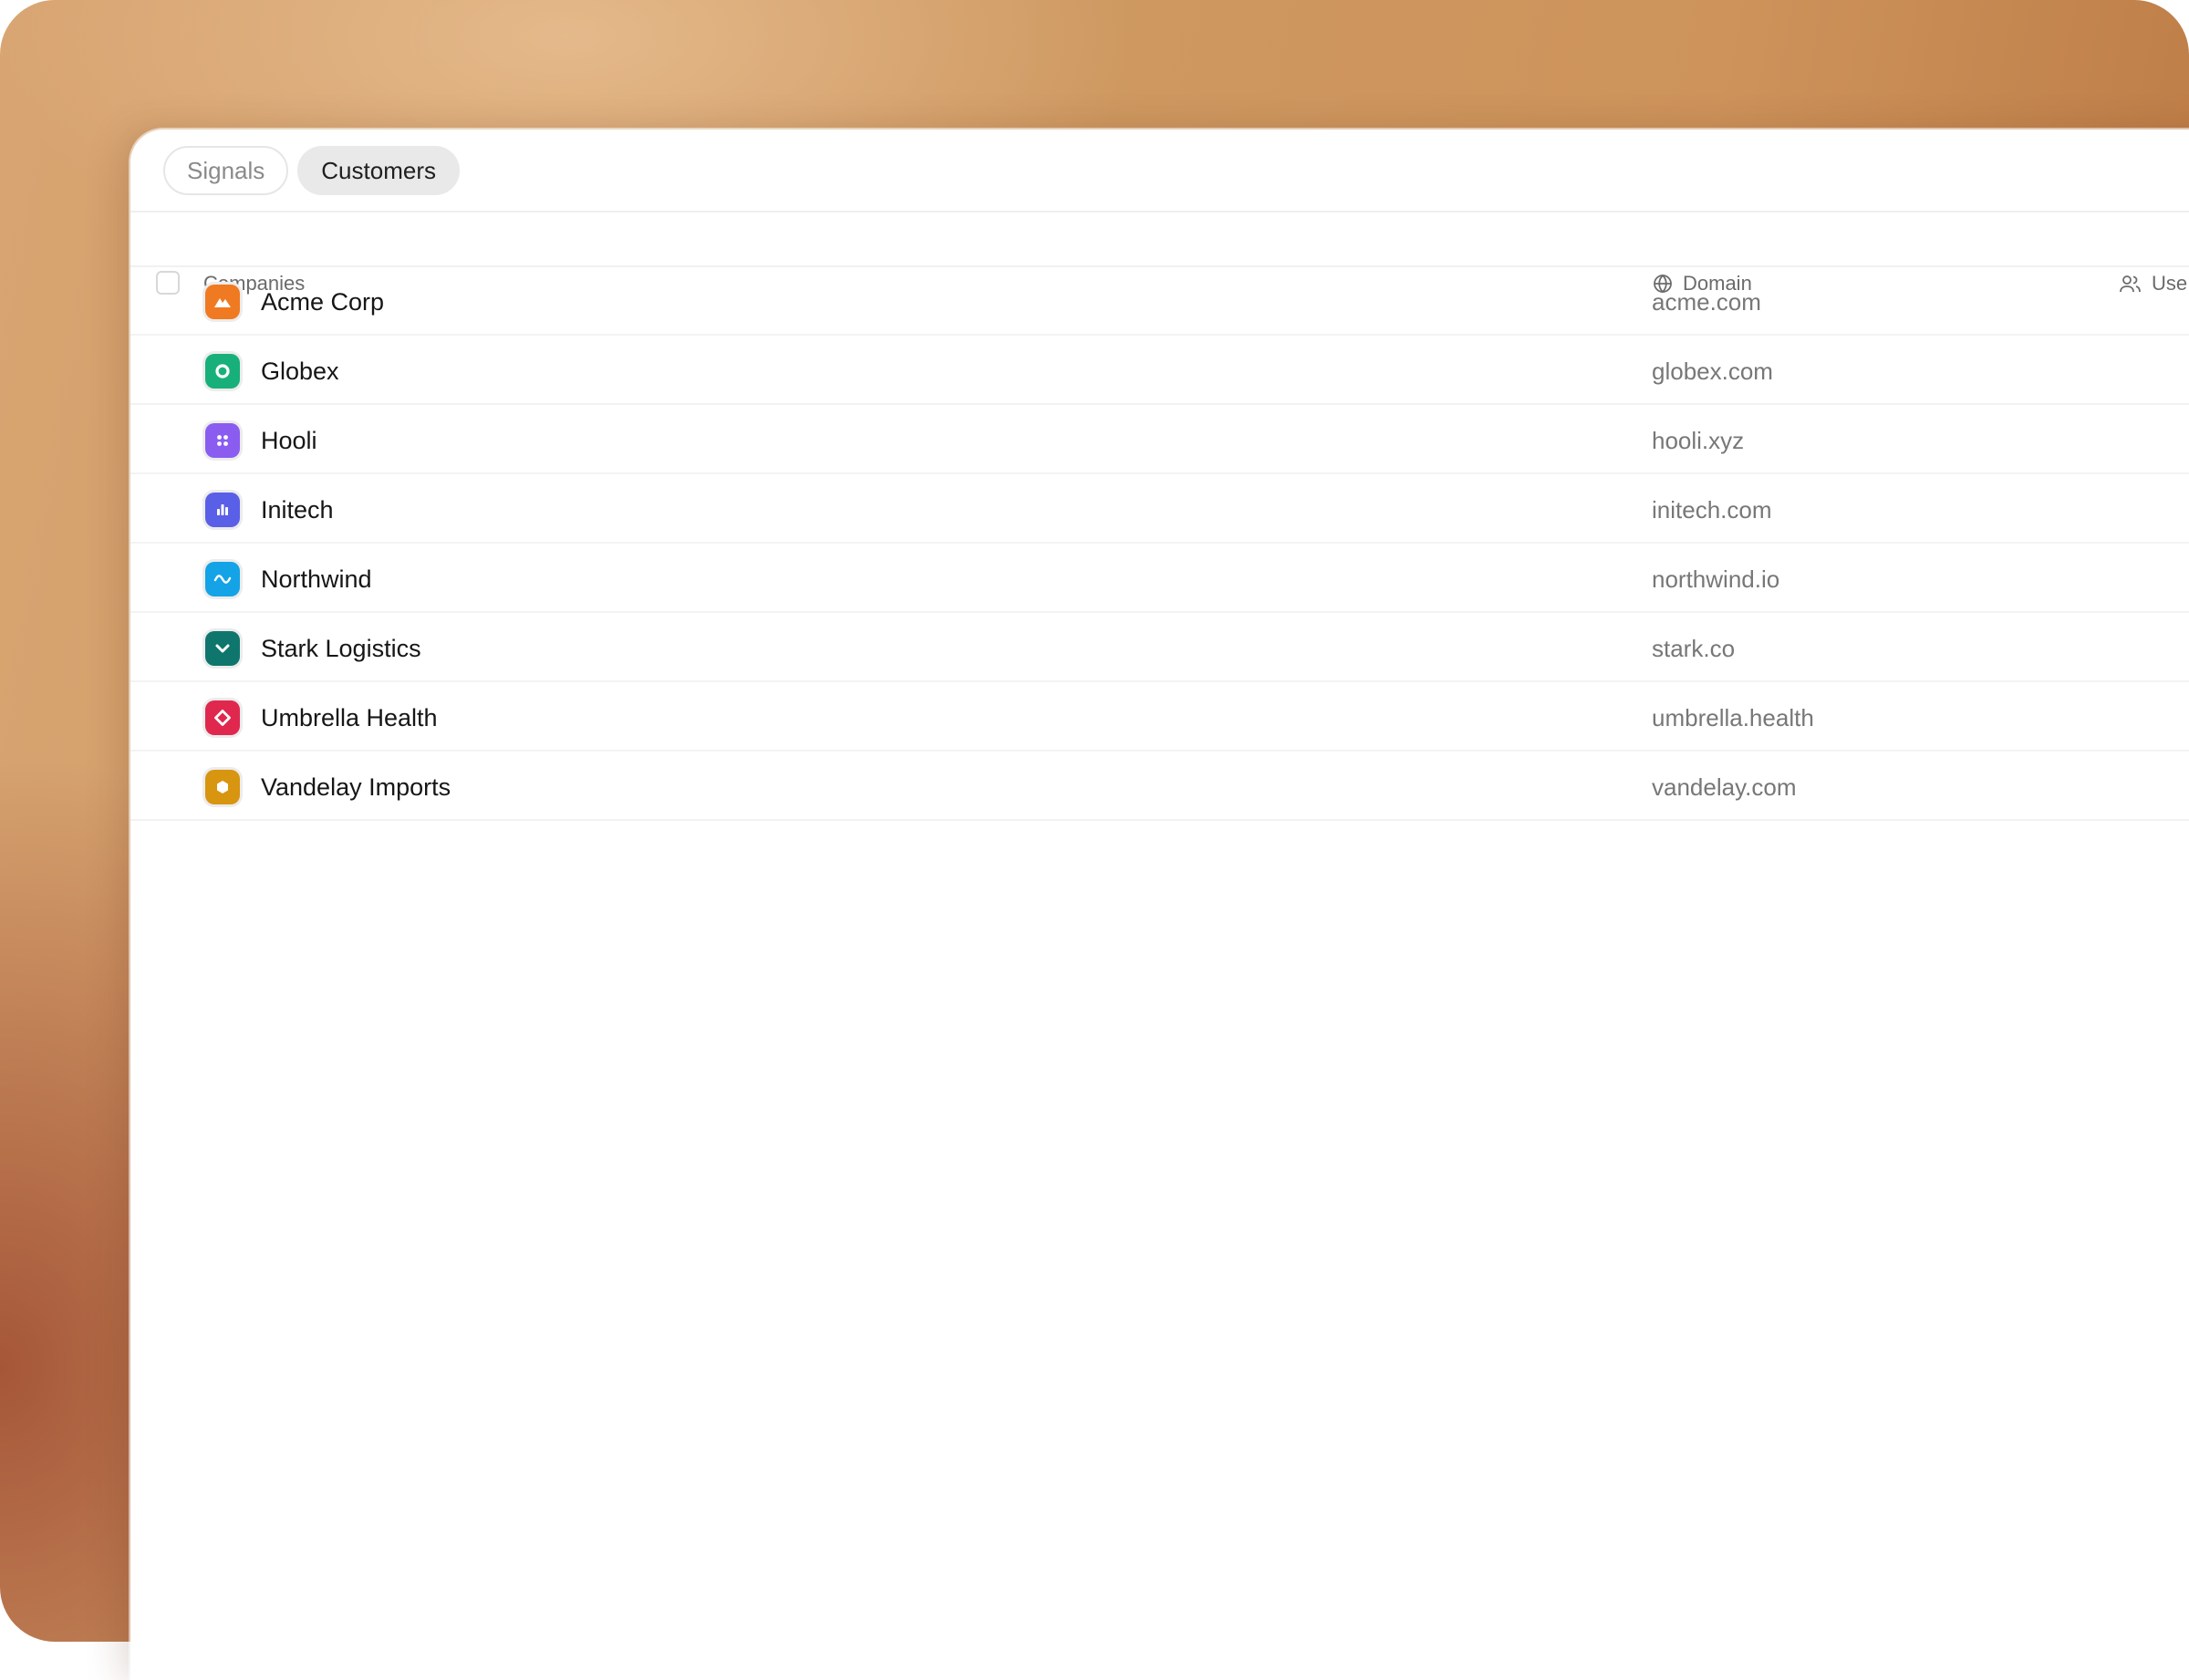 The height and width of the screenshot is (1680, 2189). I want to click on view-tabs: Signals Customers, so click(311, 170).